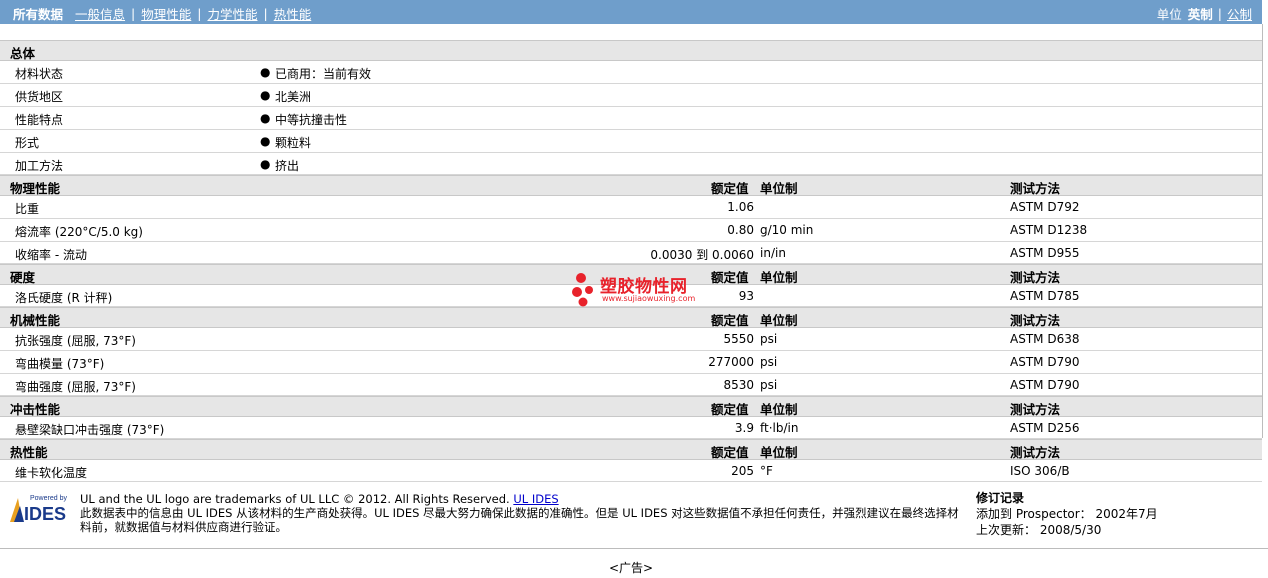 The image size is (1268, 578). I want to click on footer-divider, so click(634, 548).